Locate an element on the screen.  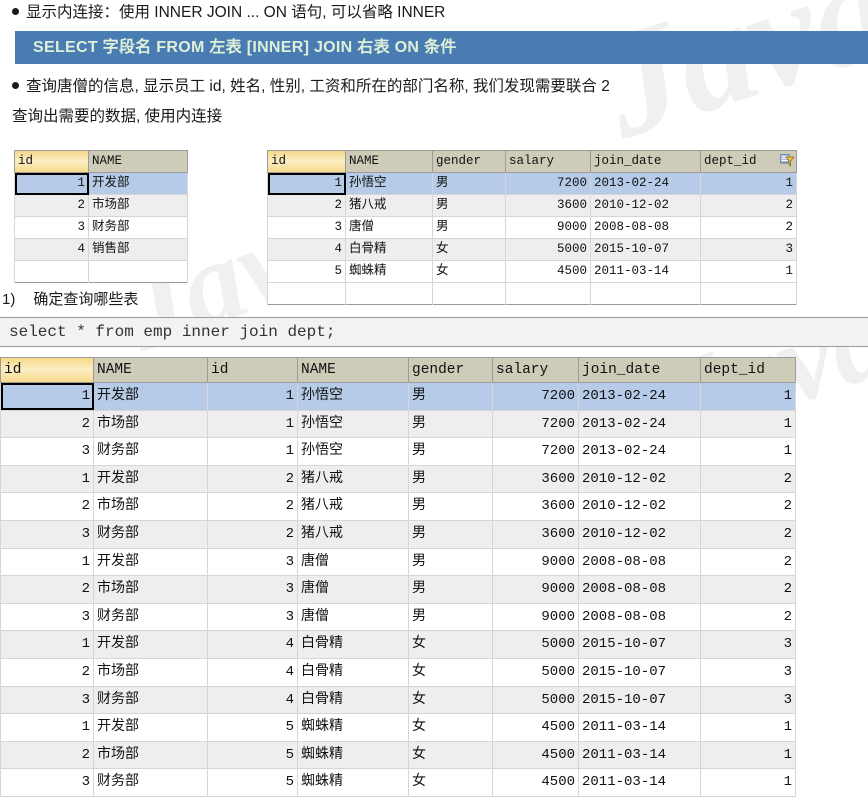
cell-join-date: 2010-12-02 is located at coordinates (639, 479).